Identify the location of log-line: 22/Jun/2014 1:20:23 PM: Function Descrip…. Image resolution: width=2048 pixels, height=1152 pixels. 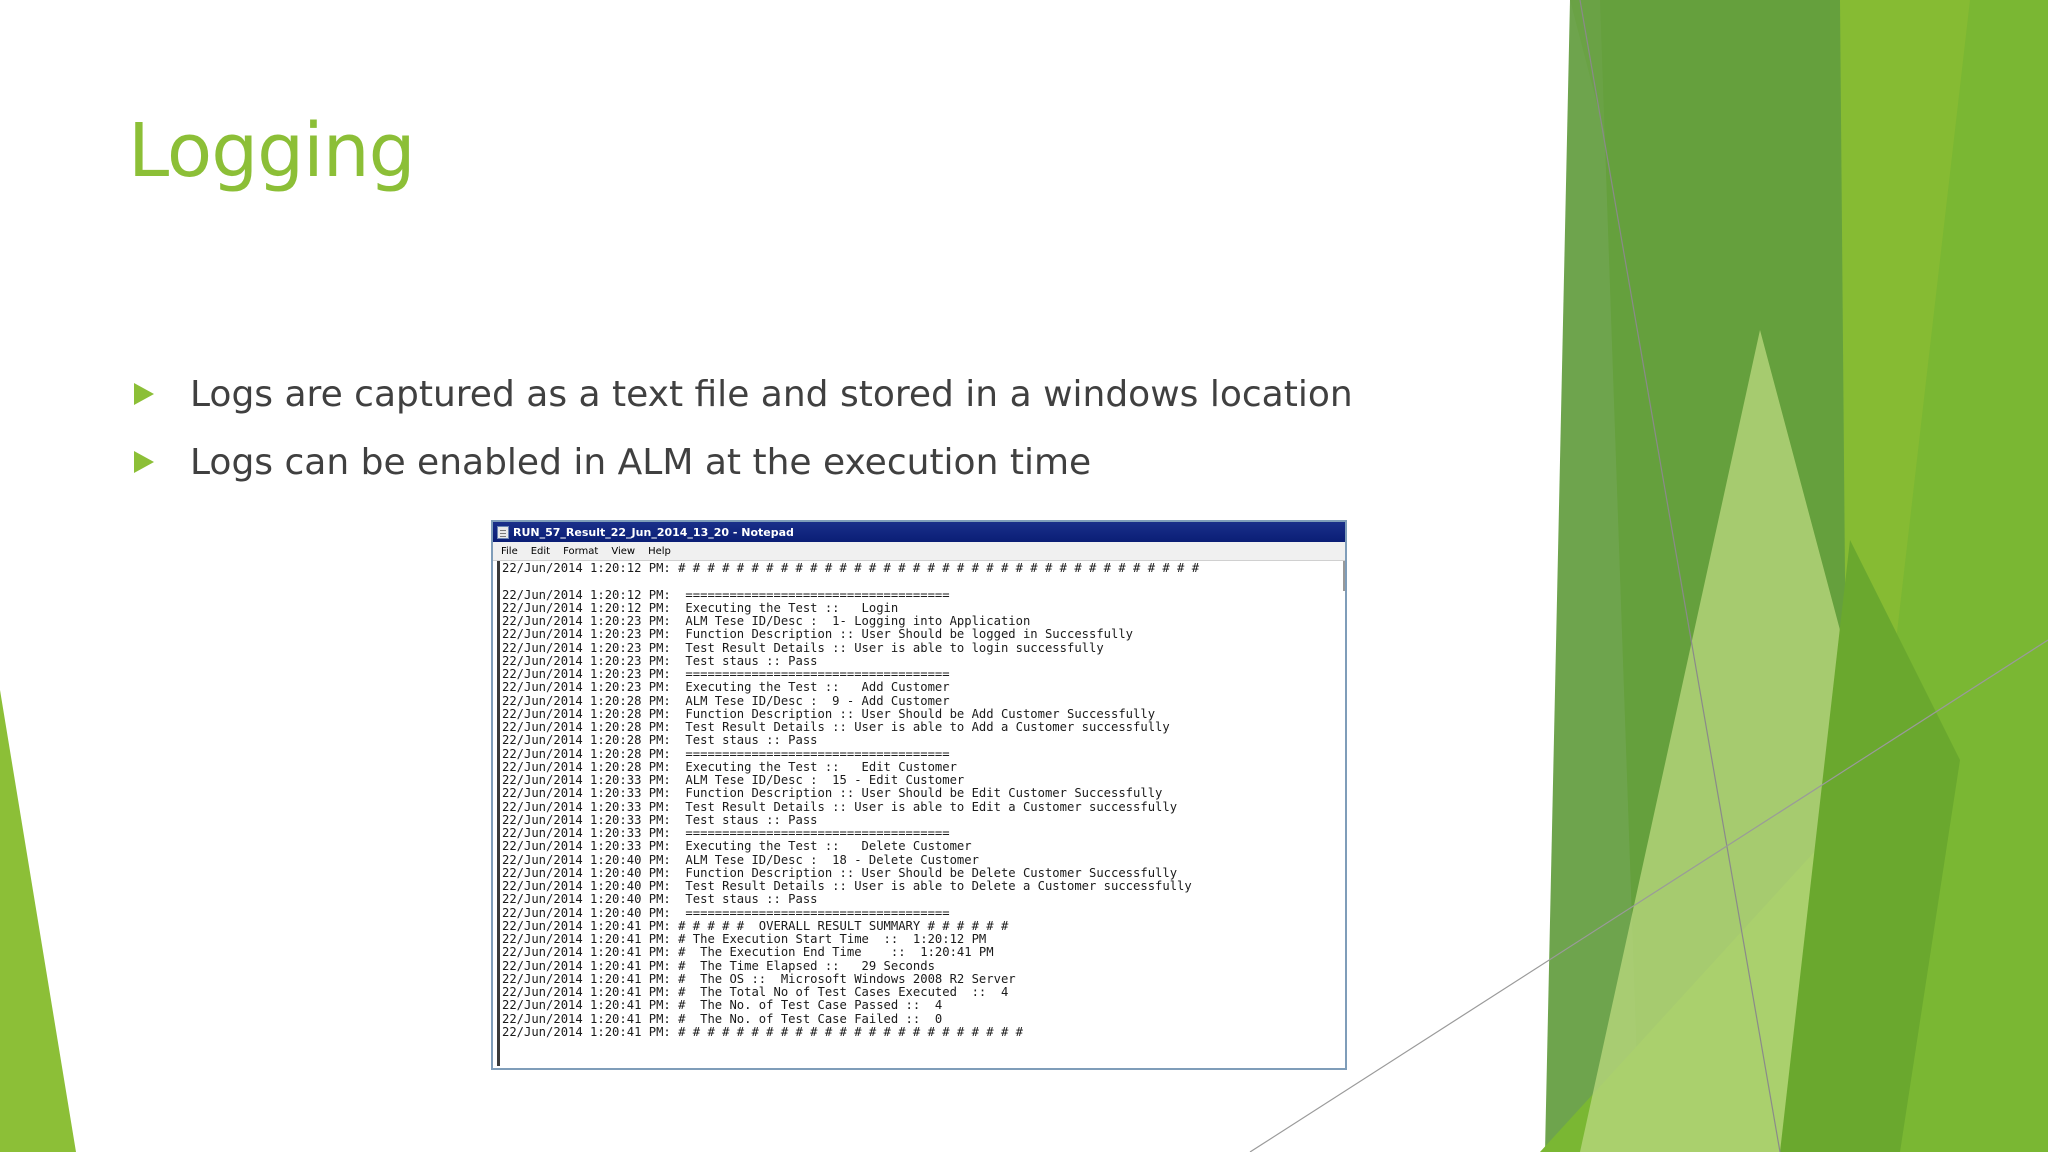
(818, 634).